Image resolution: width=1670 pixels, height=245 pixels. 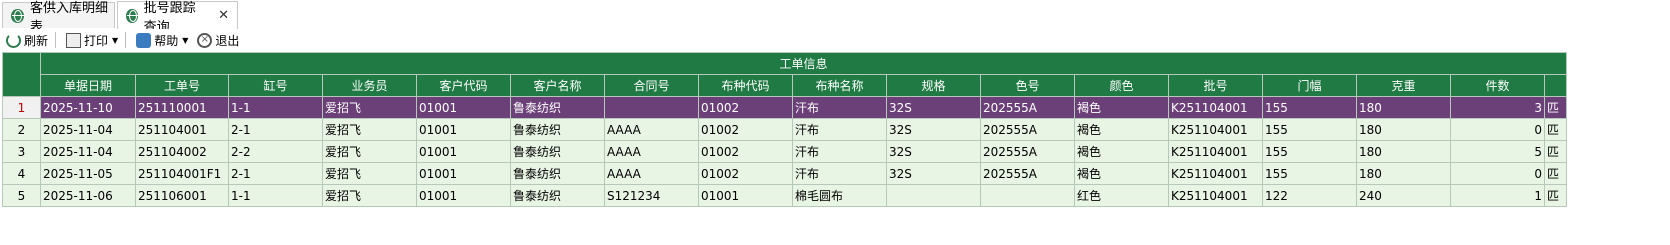 What do you see at coordinates (218, 40) in the screenshot?
I see `exit-button: × 退出` at bounding box center [218, 40].